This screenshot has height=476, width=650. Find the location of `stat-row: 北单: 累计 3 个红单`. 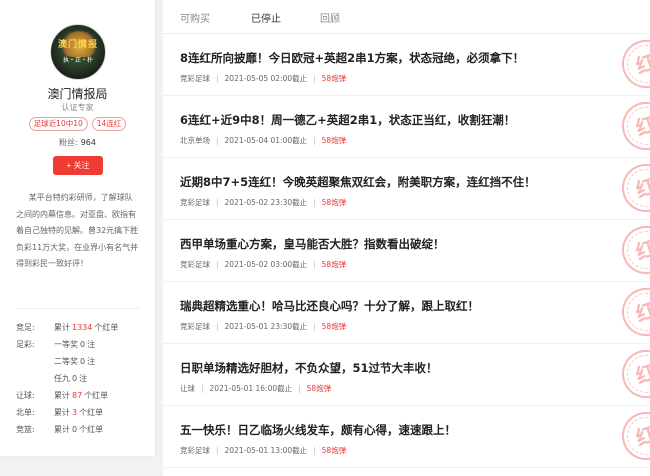

stat-row: 北单: 累计 3 个红单 is located at coordinates (83, 415).